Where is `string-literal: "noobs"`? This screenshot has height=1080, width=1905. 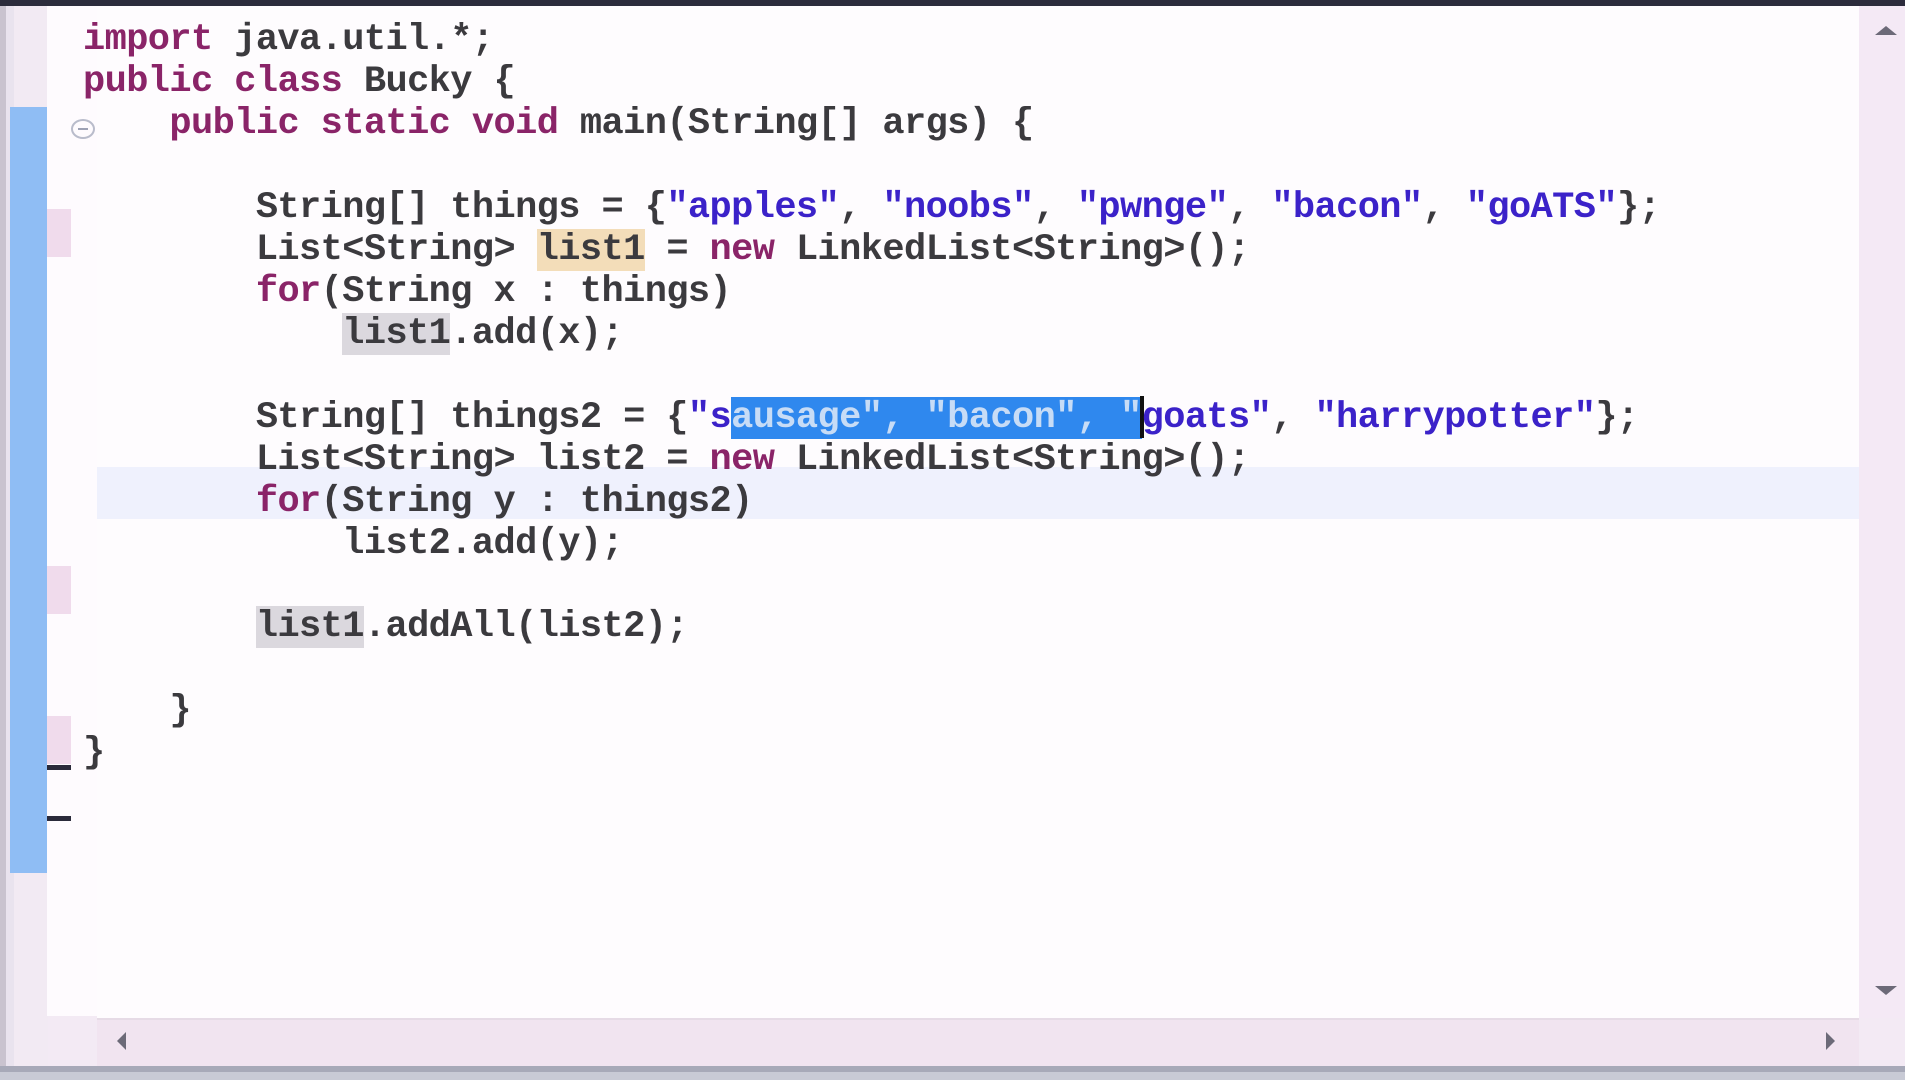 string-literal: "noobs" is located at coordinates (958, 208).